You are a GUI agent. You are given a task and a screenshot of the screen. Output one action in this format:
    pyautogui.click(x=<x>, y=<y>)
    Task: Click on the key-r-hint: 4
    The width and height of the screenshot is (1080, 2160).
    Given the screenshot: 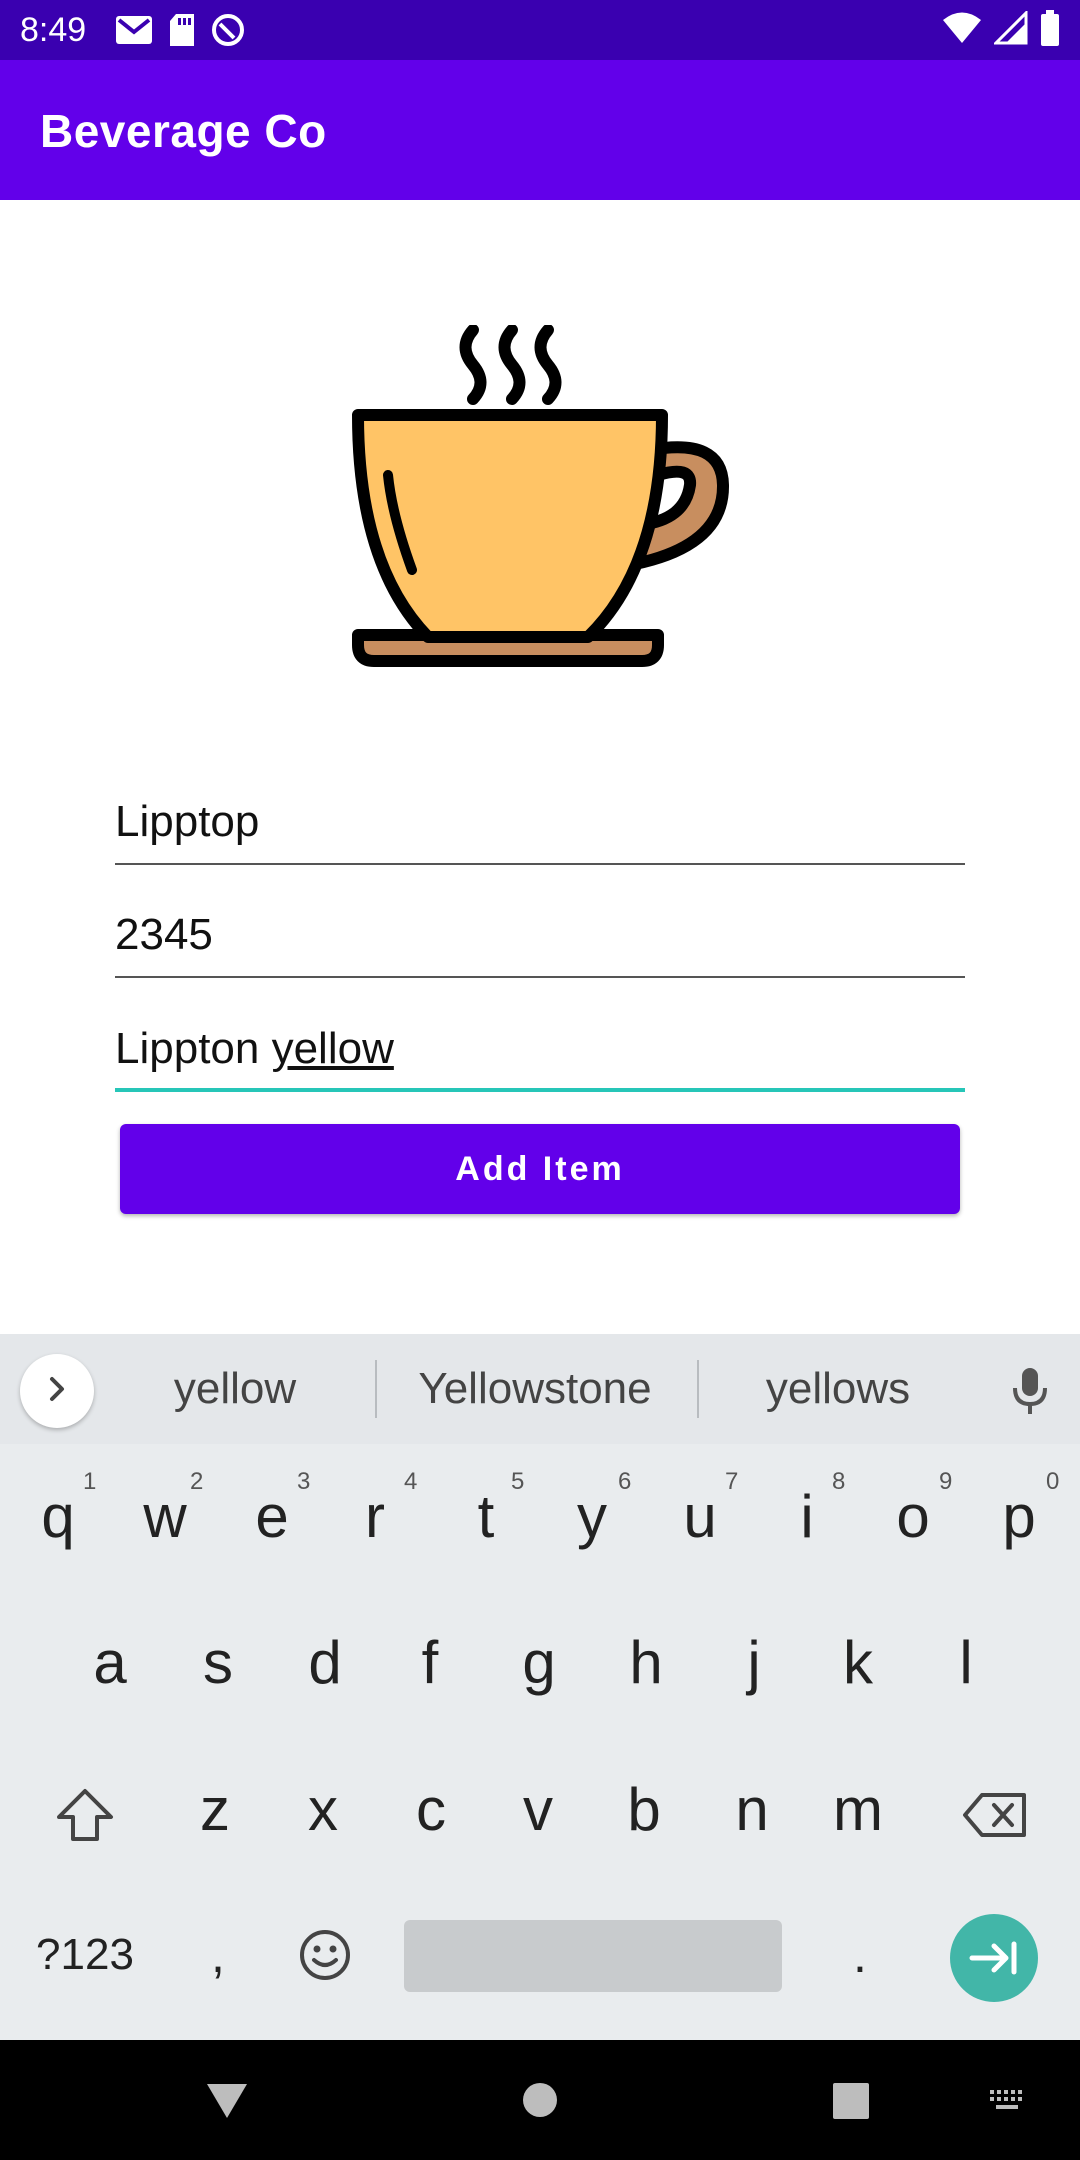 What is the action you would take?
    pyautogui.click(x=411, y=1481)
    